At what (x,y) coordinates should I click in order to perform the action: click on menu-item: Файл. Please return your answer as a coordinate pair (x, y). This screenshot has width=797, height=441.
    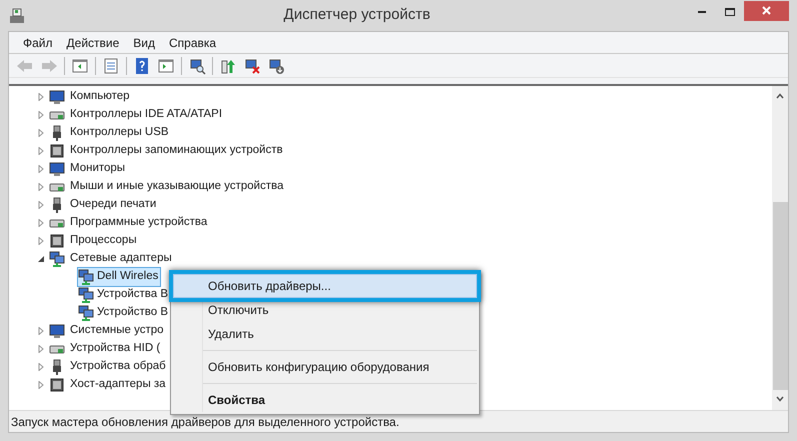
    Looking at the image, I should click on (38, 43).